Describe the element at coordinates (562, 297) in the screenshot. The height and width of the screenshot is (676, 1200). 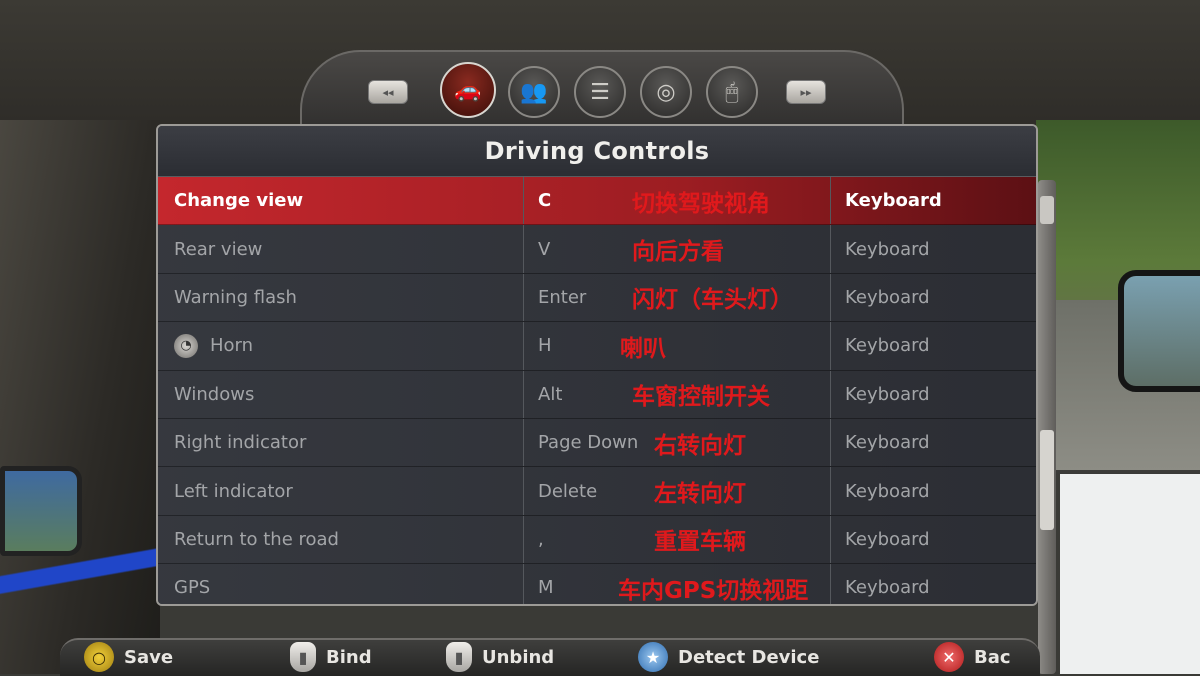
I see `key-label: Enter` at that location.